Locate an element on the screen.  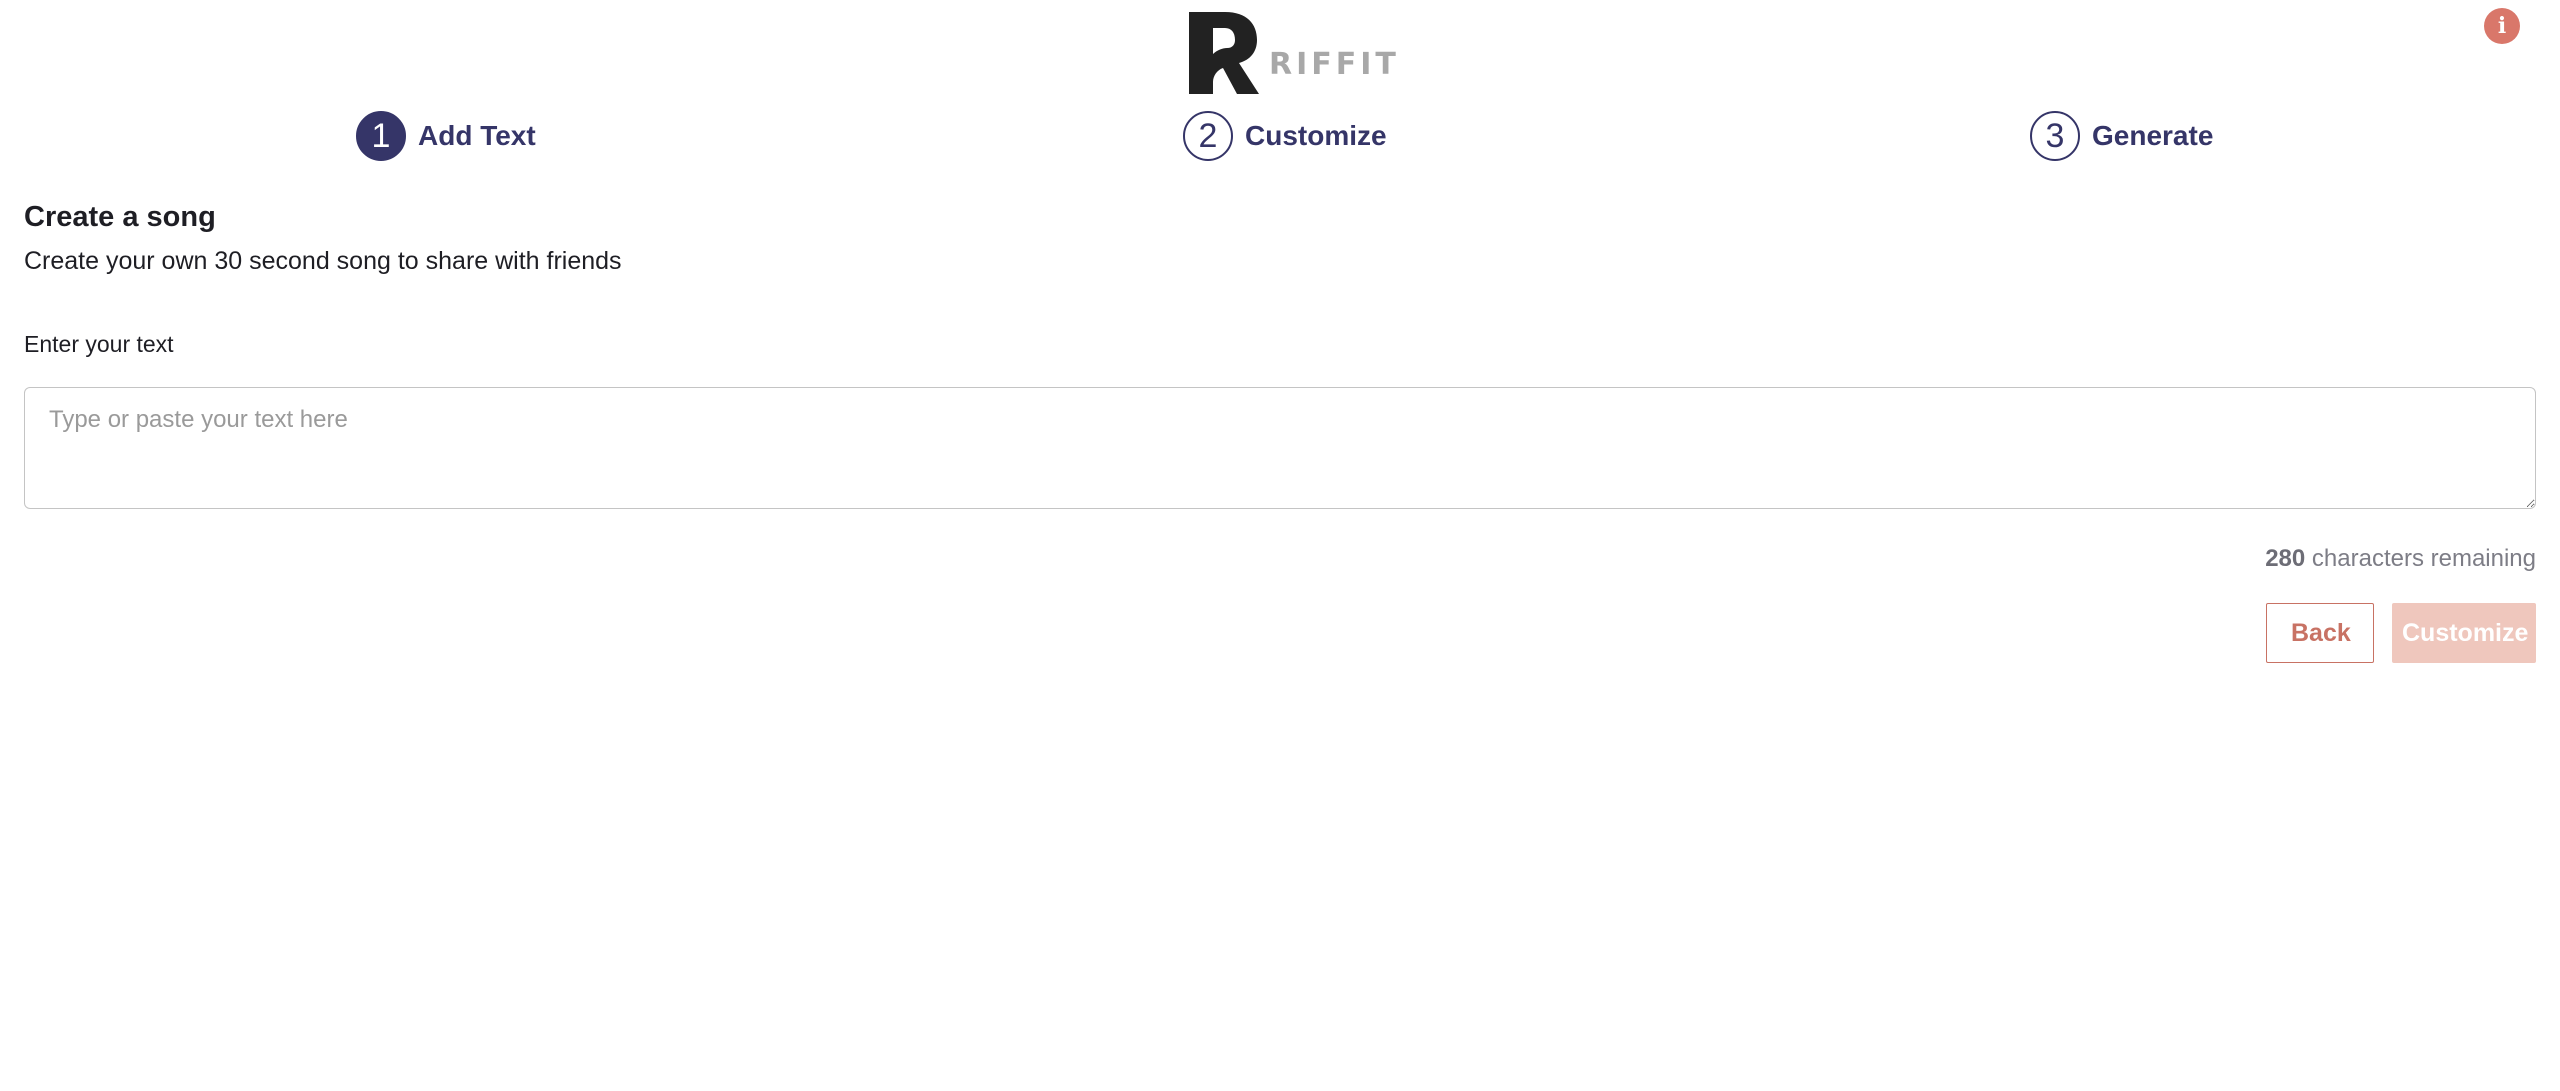
step-number: 3 is located at coordinates (2055, 136).